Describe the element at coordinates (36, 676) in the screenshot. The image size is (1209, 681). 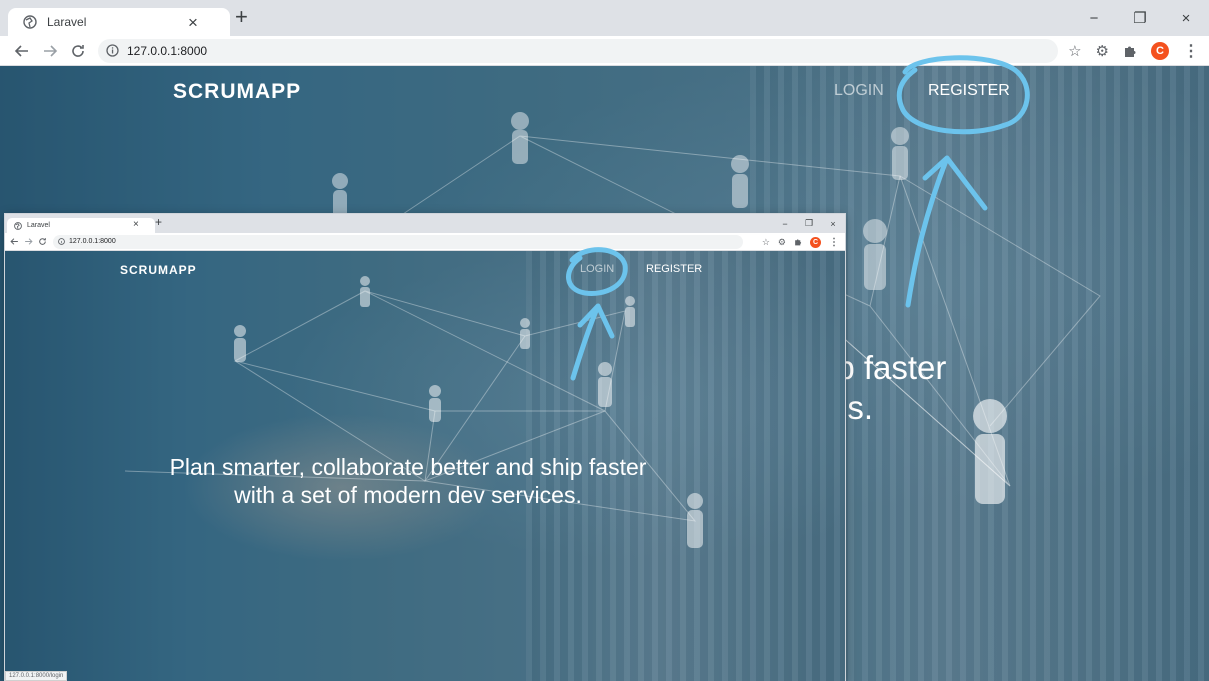
I see `status-bar-url: 127.0.0.1:8000/login` at that location.